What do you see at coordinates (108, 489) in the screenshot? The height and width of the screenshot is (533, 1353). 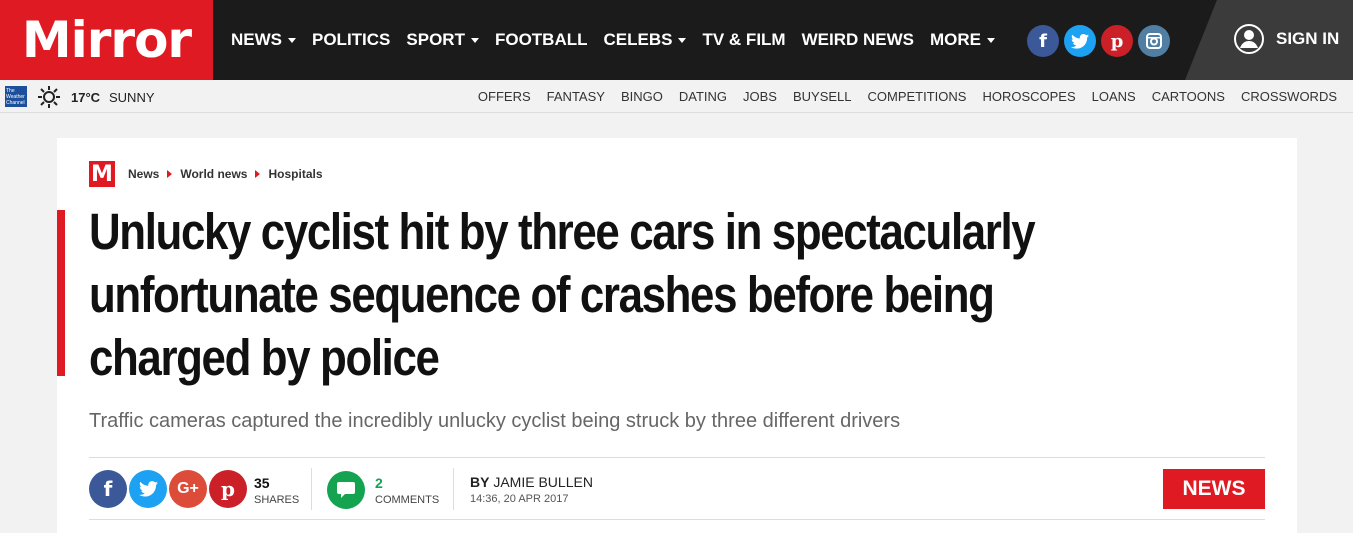 I see `facebook-share-icon: f` at bounding box center [108, 489].